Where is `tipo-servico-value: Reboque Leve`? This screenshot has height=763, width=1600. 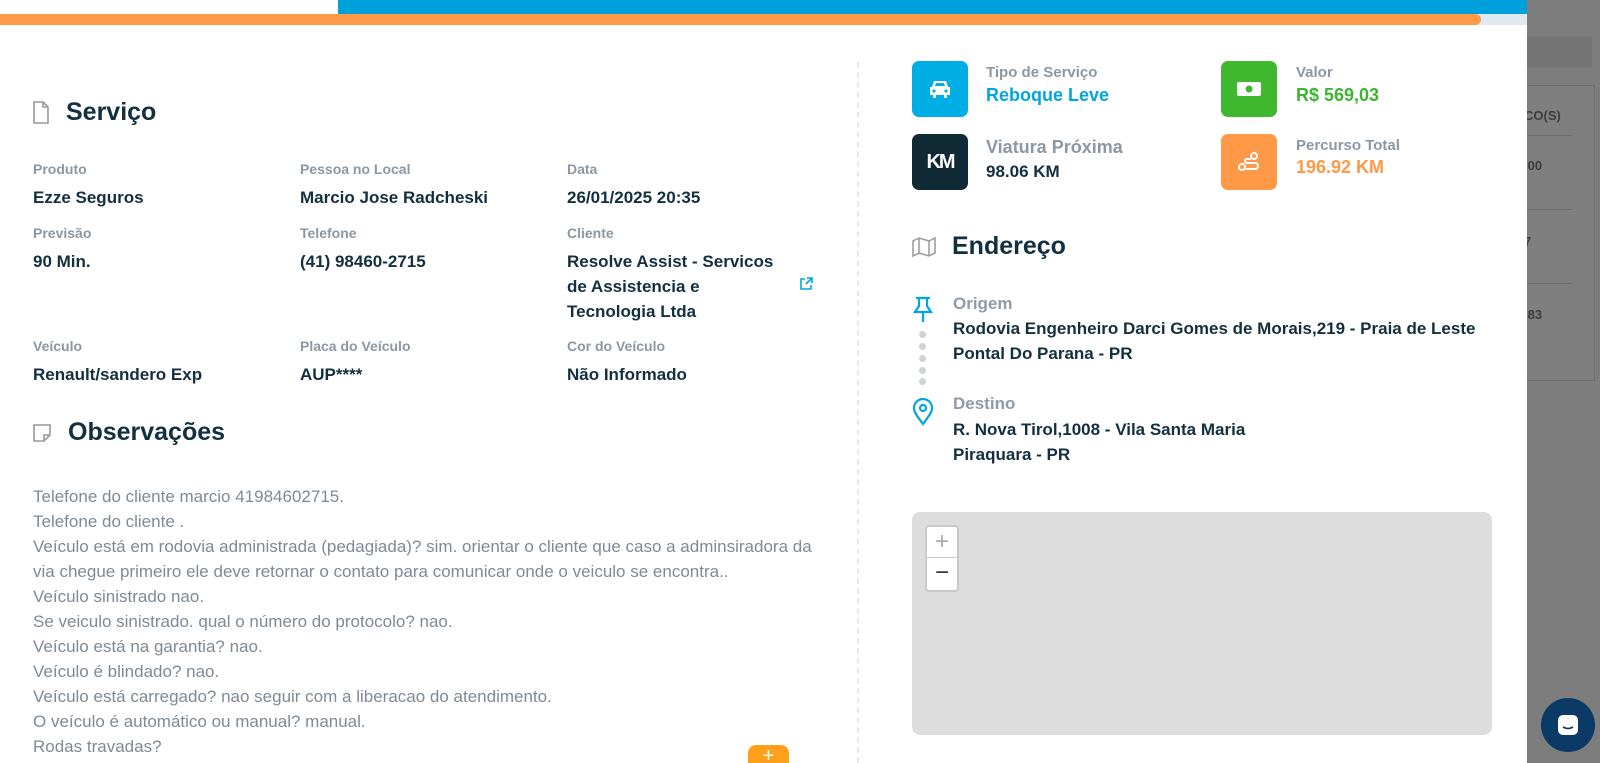 tipo-servico-value: Reboque Leve is located at coordinates (1048, 95).